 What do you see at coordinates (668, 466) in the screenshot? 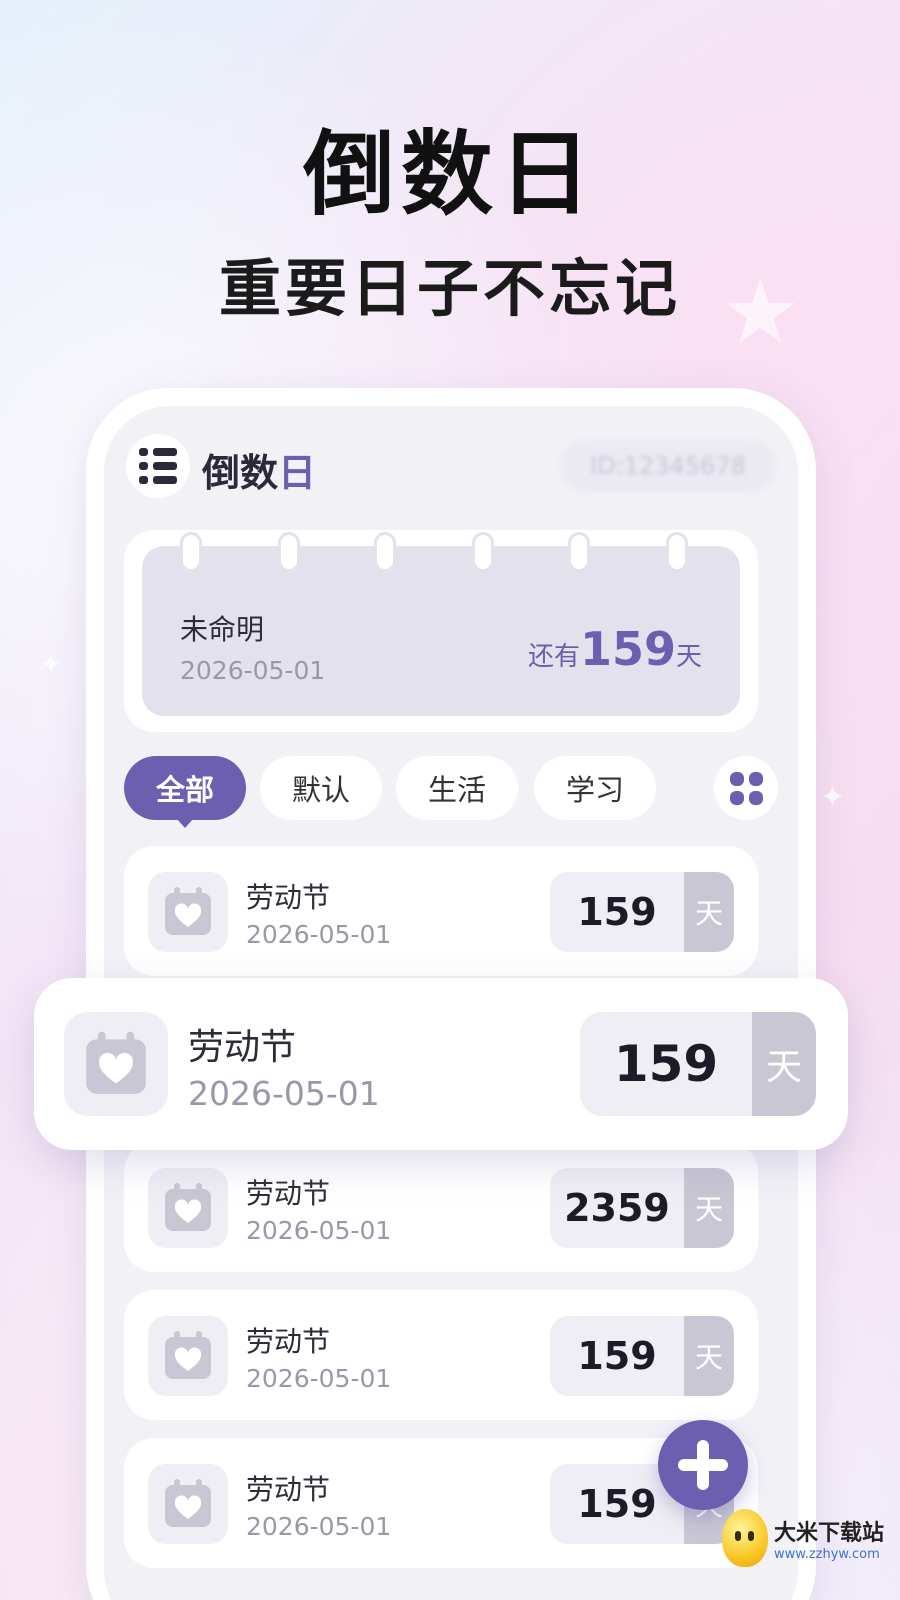
I see `user-id-badge: ID:12345678` at bounding box center [668, 466].